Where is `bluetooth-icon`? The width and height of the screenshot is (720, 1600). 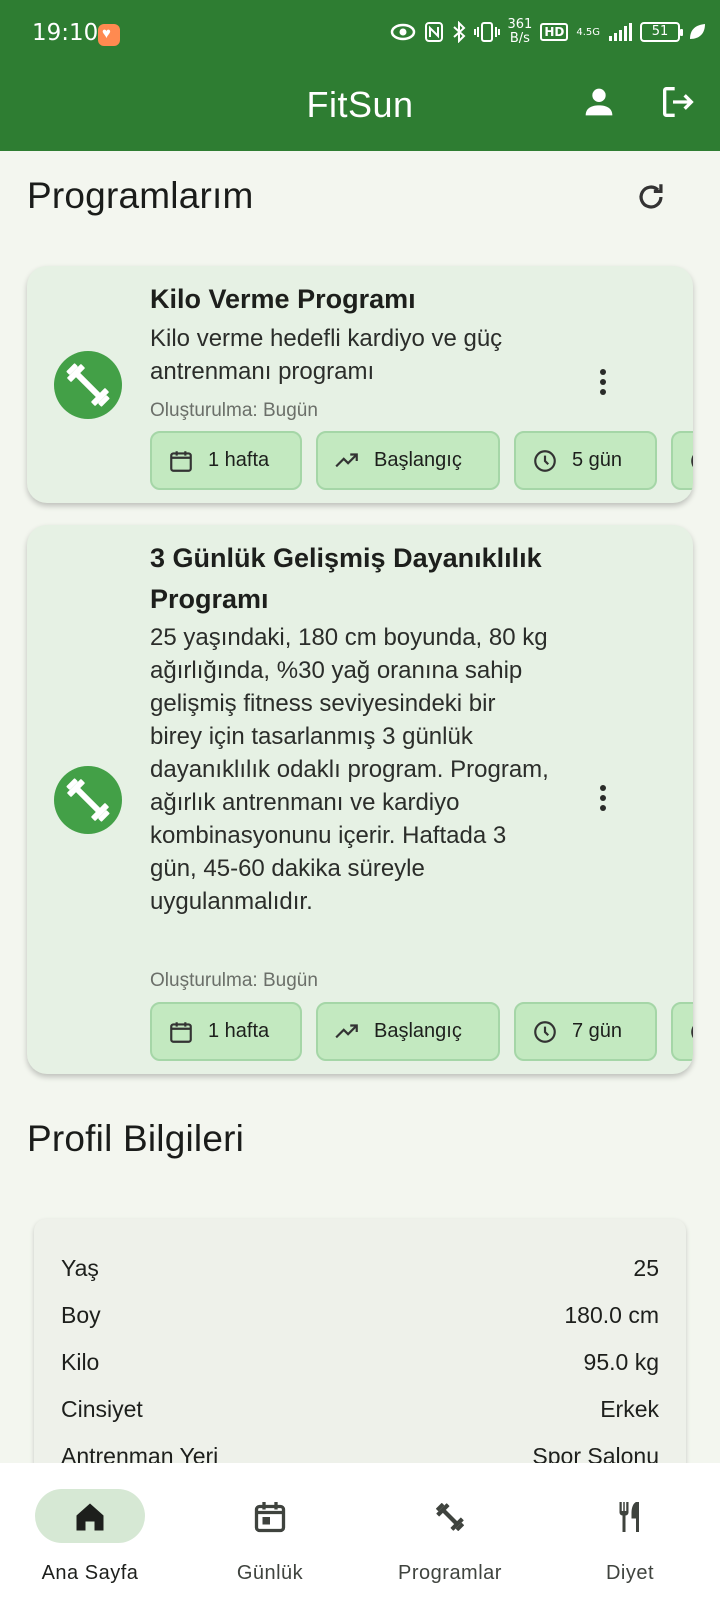 bluetooth-icon is located at coordinates (458, 32).